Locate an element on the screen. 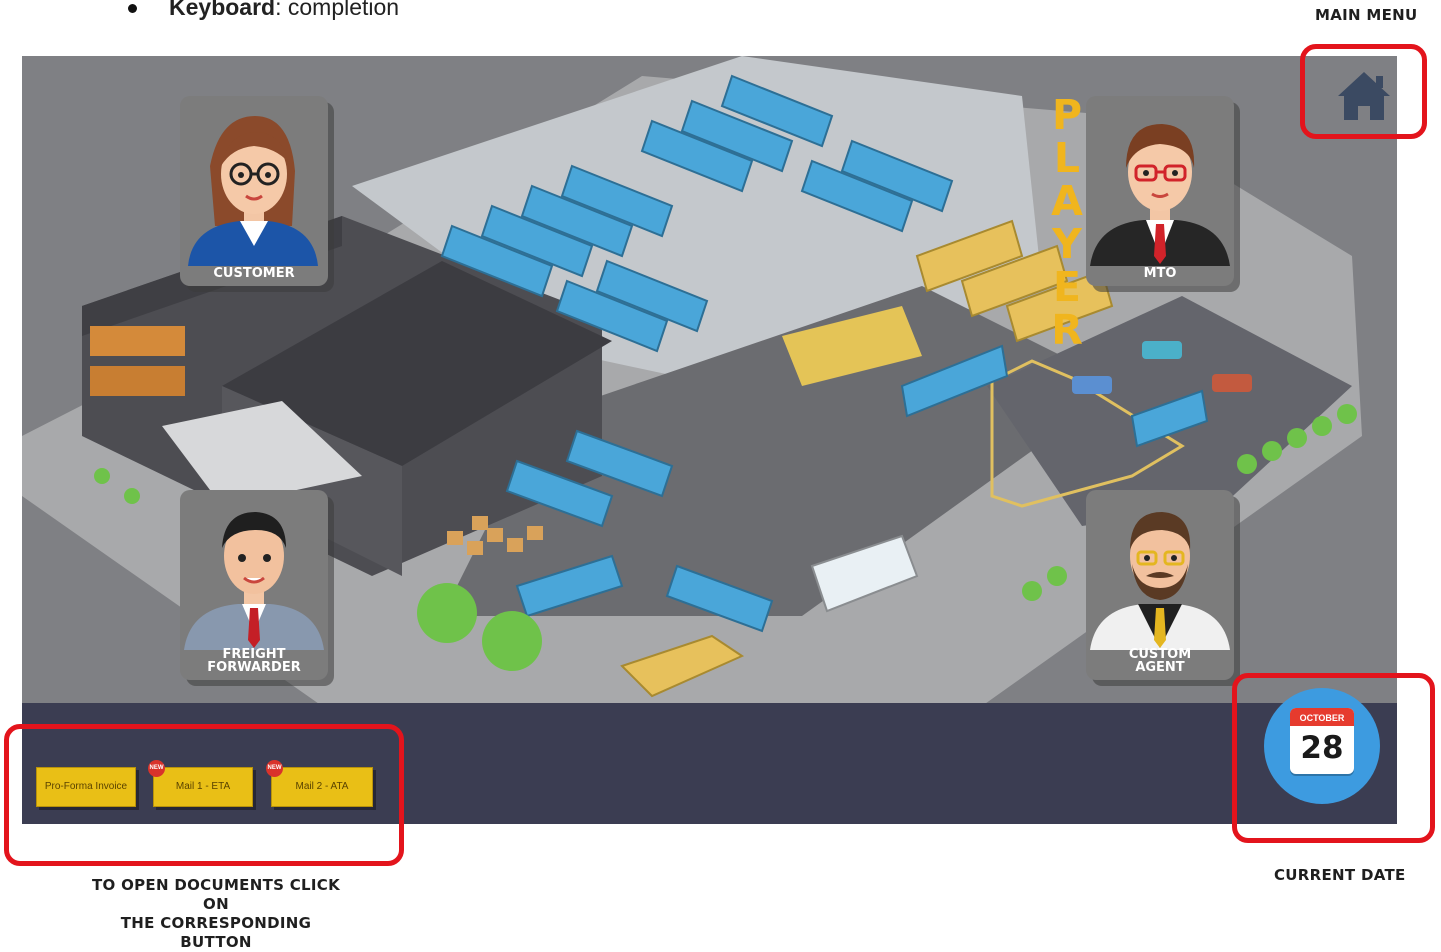 The image size is (1441, 952). custom-agent-label: CUSTOM AGENT is located at coordinates (1160, 661).